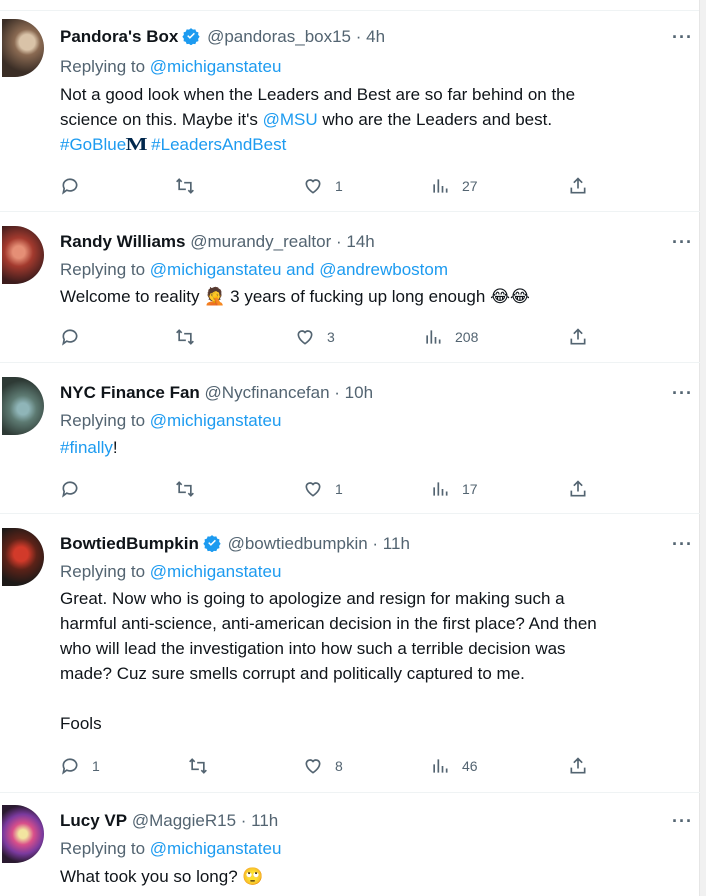 This screenshot has height=896, width=706. Describe the element at coordinates (119, 36) in the screenshot. I see `author-name: Pandora's Box` at that location.